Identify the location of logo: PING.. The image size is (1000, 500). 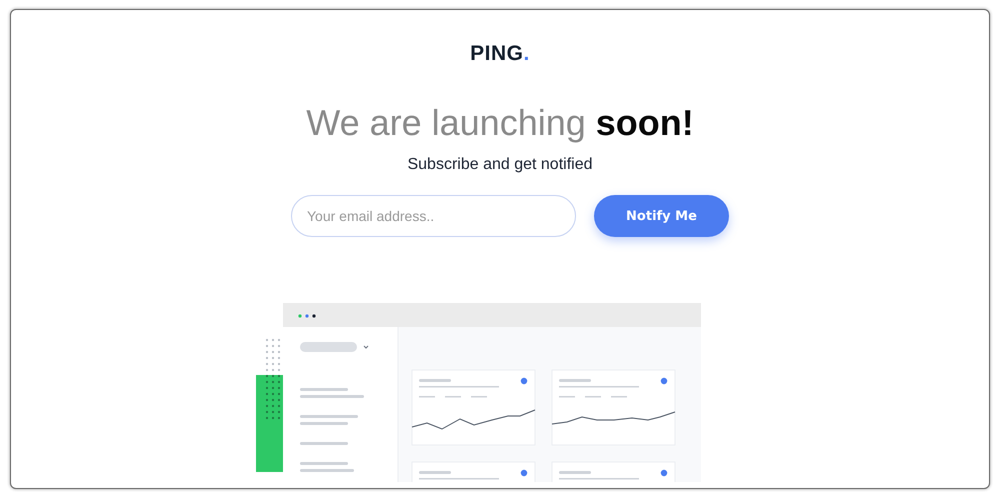
(500, 54).